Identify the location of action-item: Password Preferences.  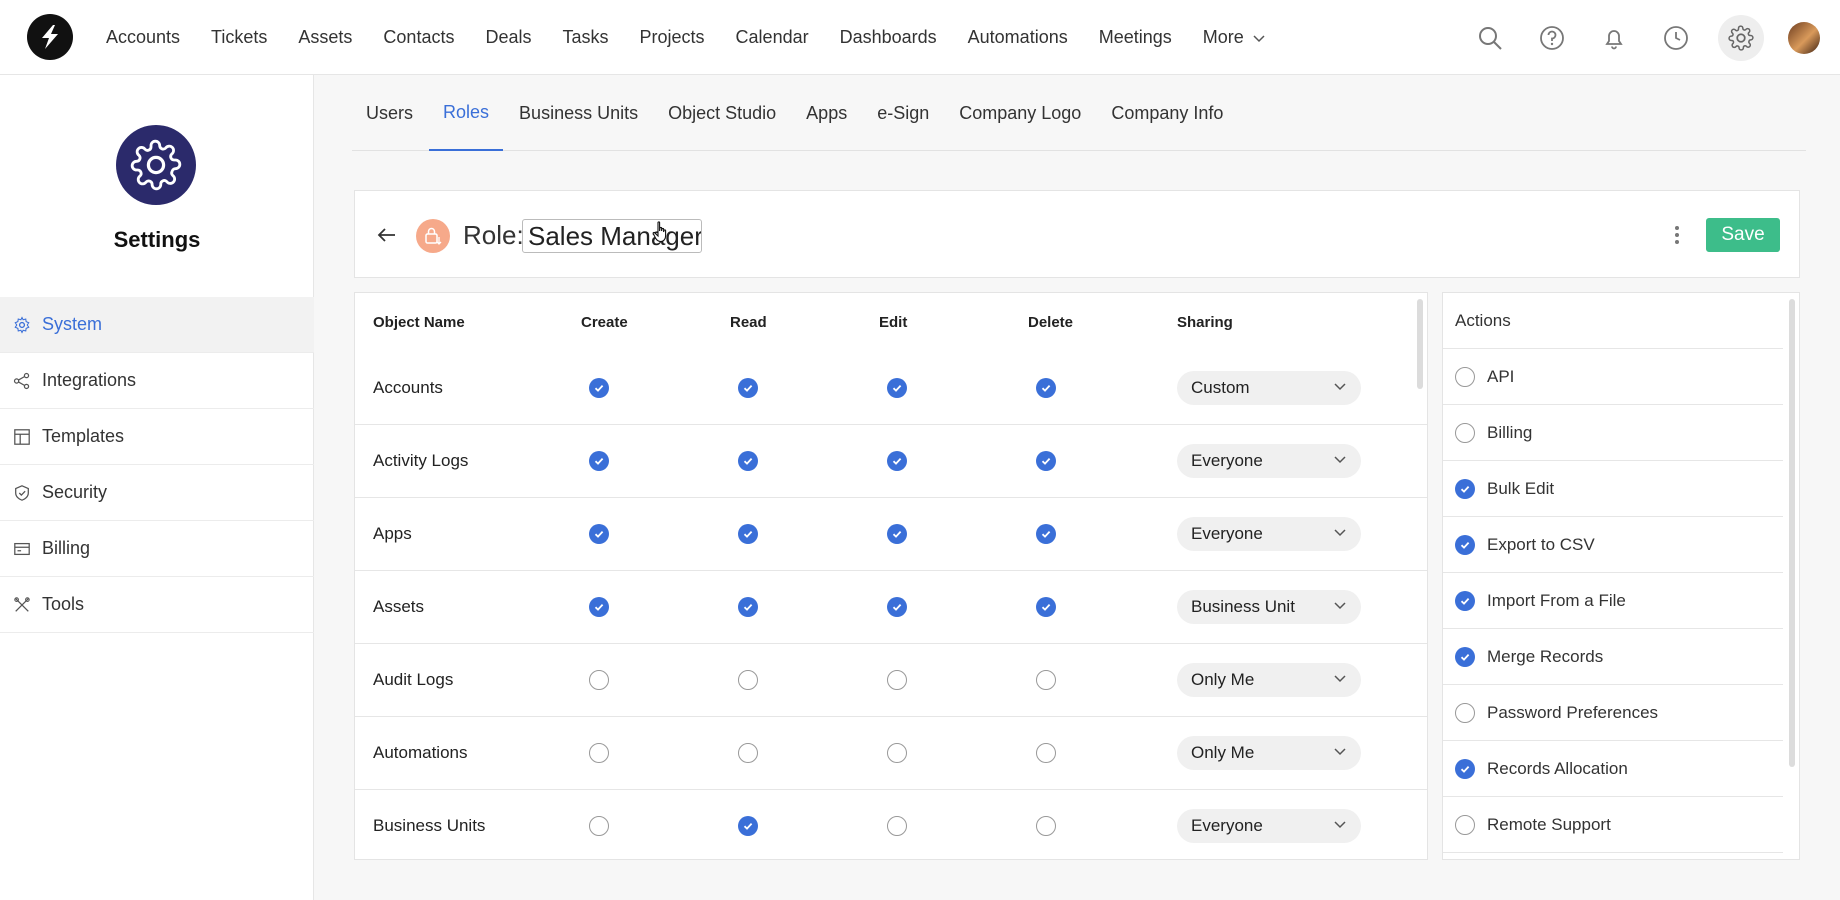
(1613, 713).